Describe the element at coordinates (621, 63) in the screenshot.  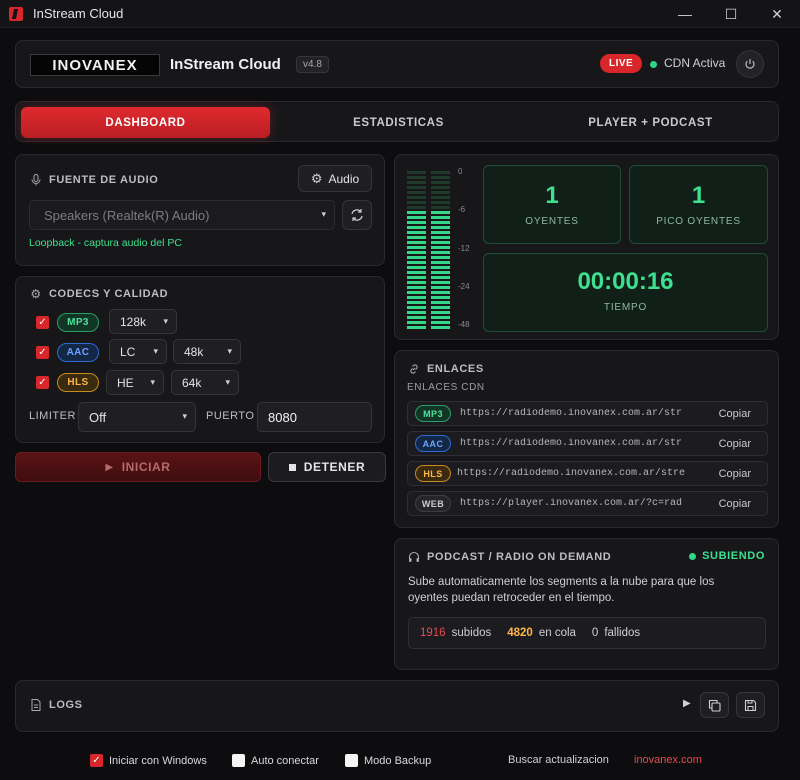
I see `live-badge: LIVE` at that location.